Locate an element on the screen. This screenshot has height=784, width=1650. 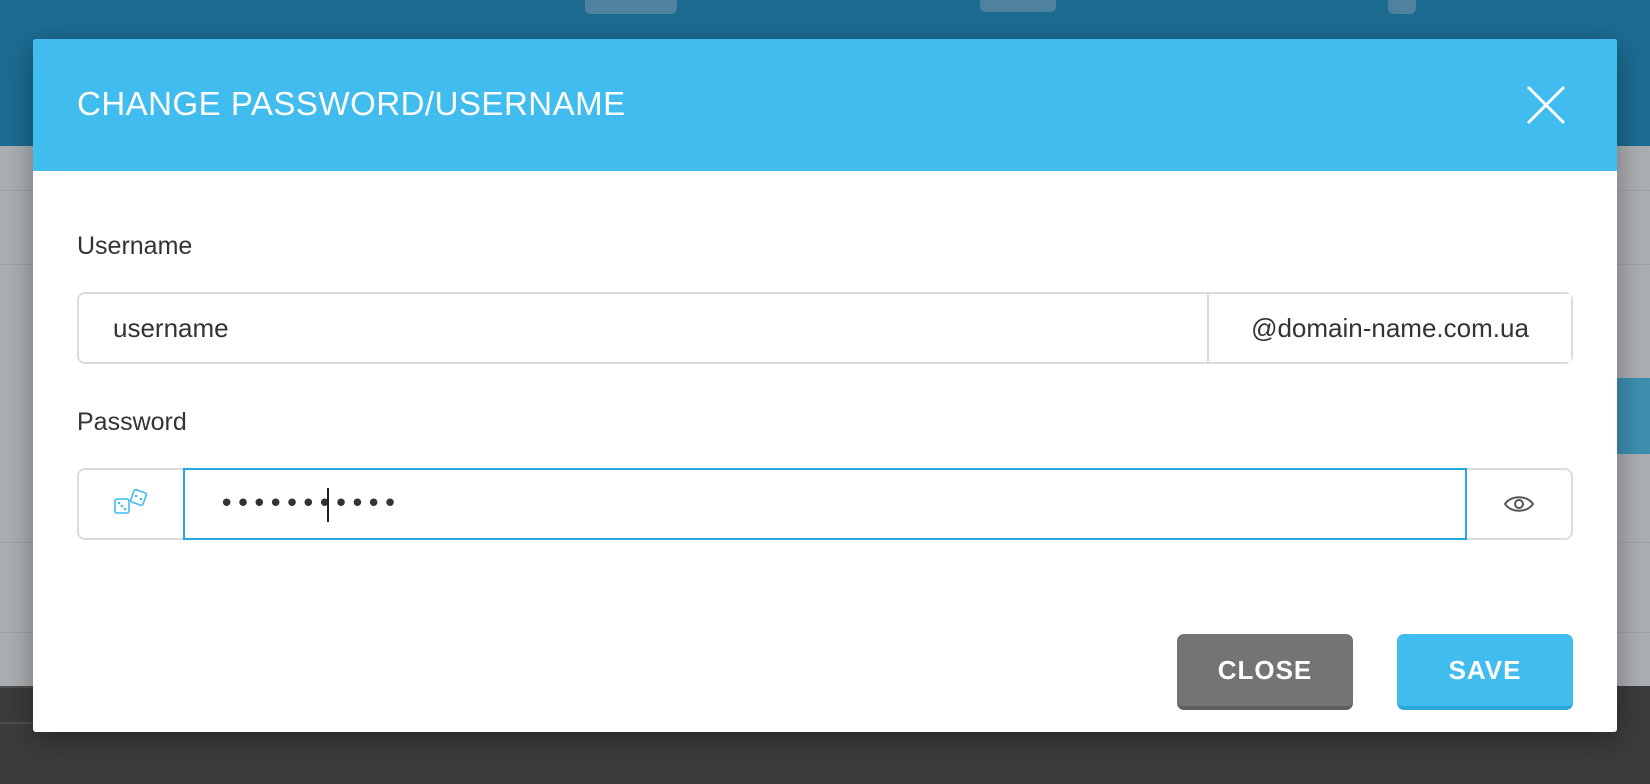
password-masked-value: ••••••••••• is located at coordinates (309, 504).